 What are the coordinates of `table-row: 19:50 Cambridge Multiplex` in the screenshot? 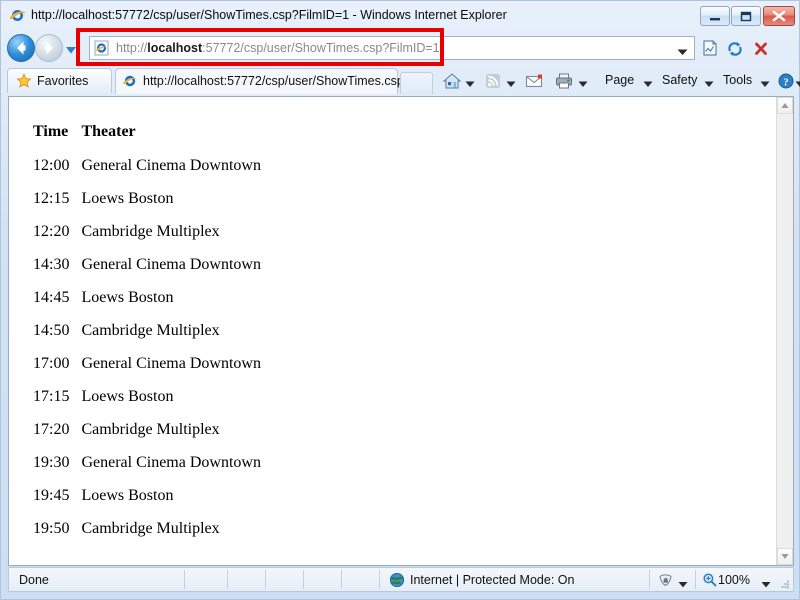 It's located at (149, 530).